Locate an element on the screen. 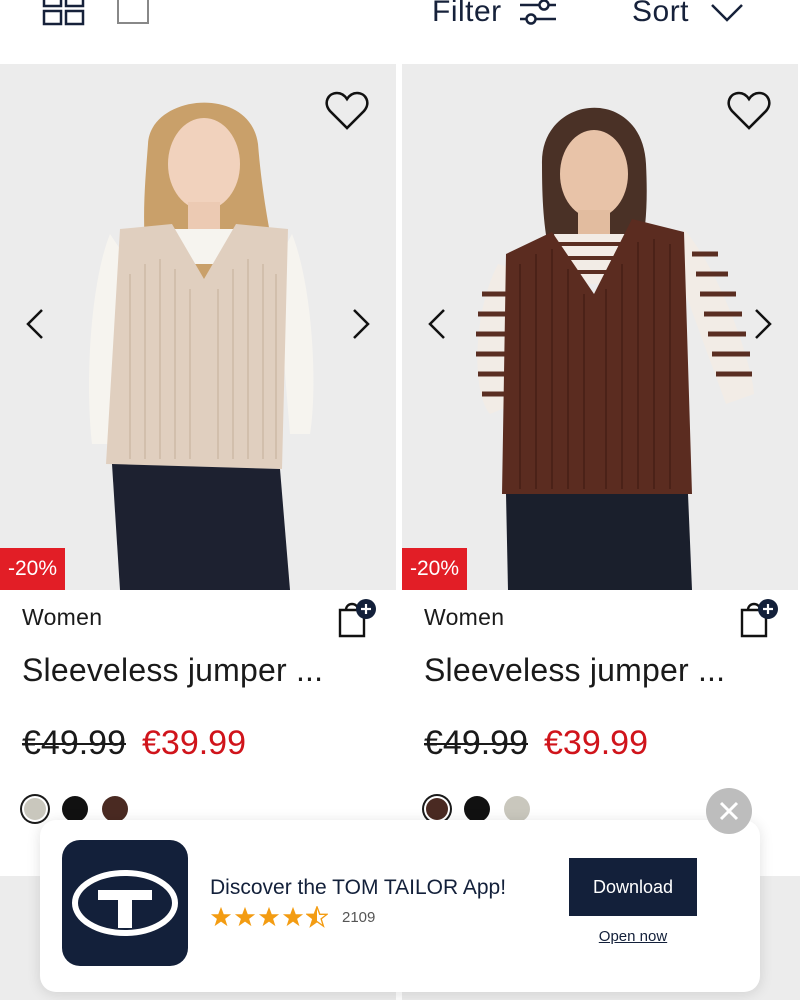 Image resolution: width=800 pixels, height=1000 pixels. grid-view-icon is located at coordinates (64, 13).